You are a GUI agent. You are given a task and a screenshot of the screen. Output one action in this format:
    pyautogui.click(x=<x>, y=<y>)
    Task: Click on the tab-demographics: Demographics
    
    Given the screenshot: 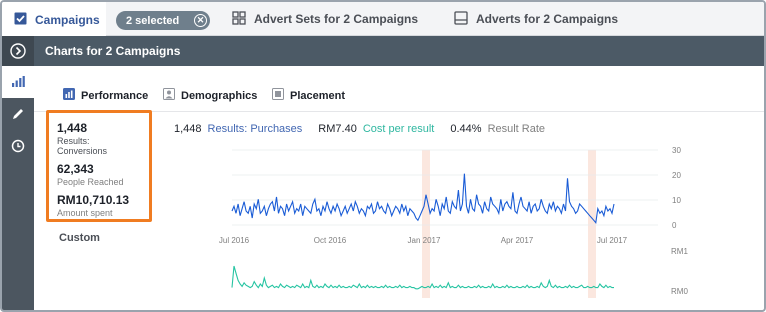 What is the action you would take?
    pyautogui.click(x=210, y=95)
    